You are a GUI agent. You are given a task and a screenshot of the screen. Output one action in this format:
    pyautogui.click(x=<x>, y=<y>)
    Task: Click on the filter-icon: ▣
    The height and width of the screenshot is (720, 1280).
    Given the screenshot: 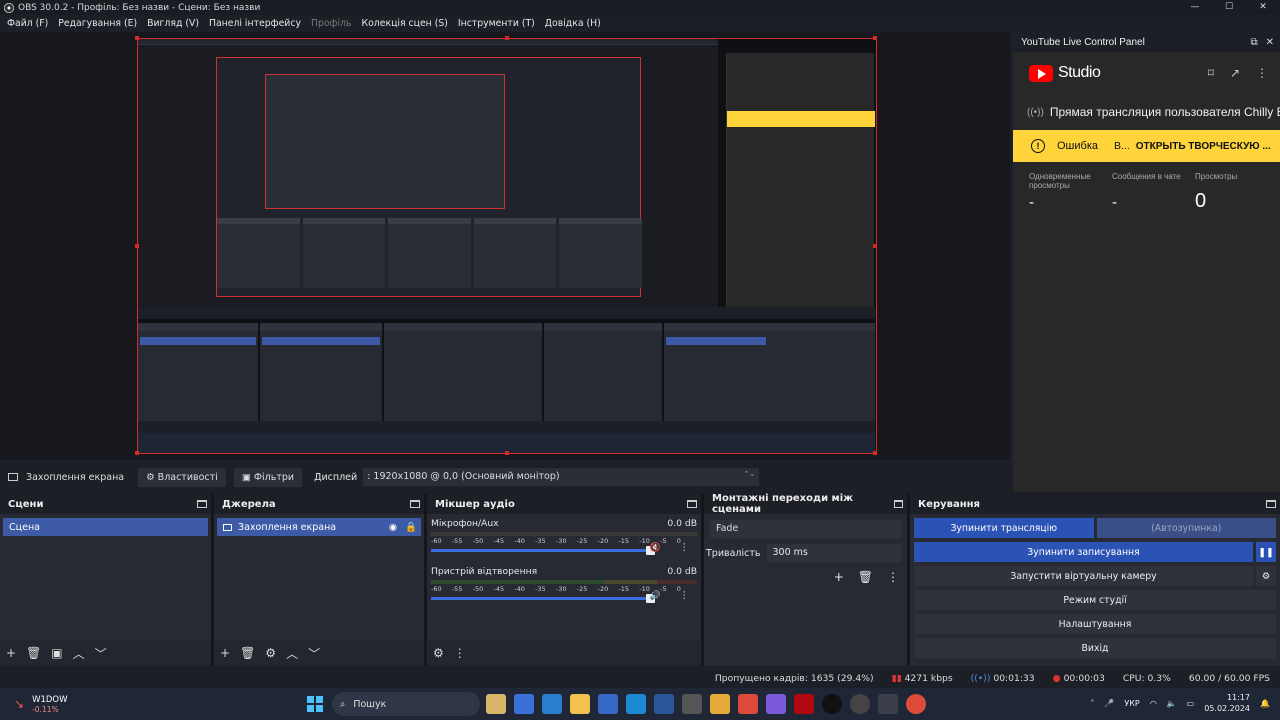 What is the action you would take?
    pyautogui.click(x=56, y=653)
    